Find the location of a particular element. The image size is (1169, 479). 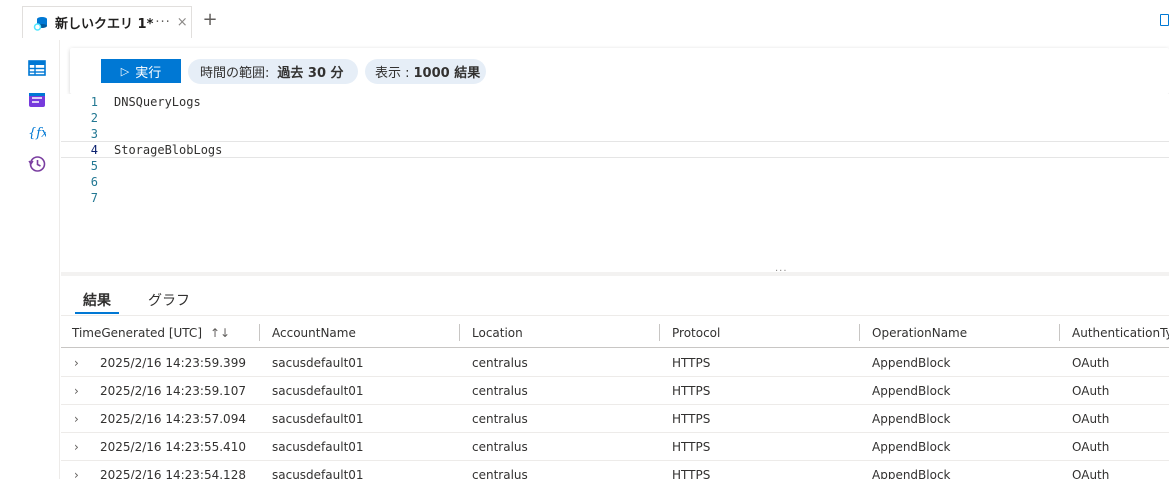

query-tab: 新しいクエリ 1* ··· × is located at coordinates (107, 22).